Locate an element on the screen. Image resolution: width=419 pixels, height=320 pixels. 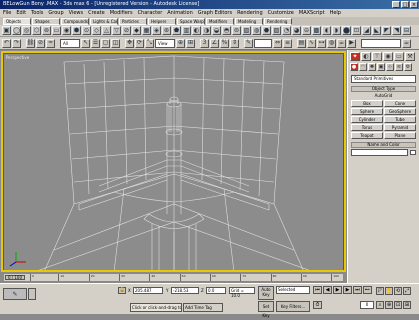
geometry-icon: ● is located at coordinates (354, 67).